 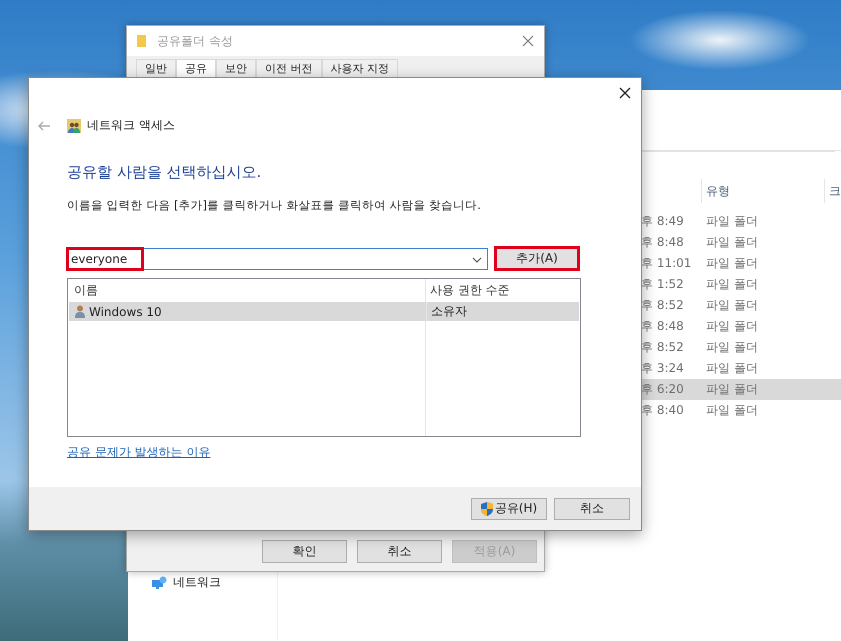 What do you see at coordinates (324, 311) in the screenshot?
I see `user-row: Windows 10 소유자` at bounding box center [324, 311].